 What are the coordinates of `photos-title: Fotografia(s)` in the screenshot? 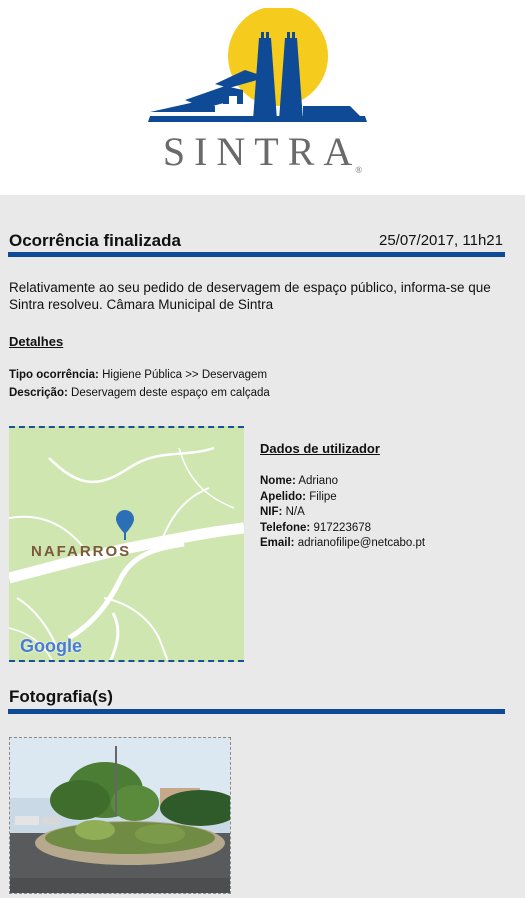 It's located at (61, 696).